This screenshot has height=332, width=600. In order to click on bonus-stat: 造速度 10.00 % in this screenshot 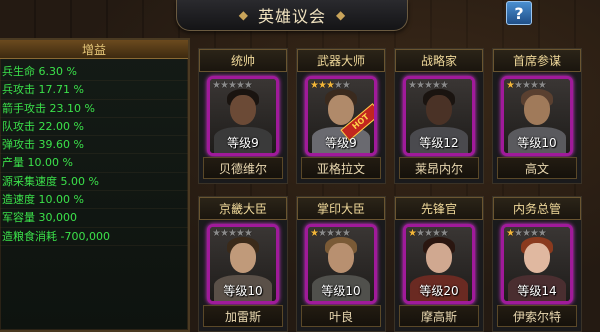, I will do `click(94, 200)`.